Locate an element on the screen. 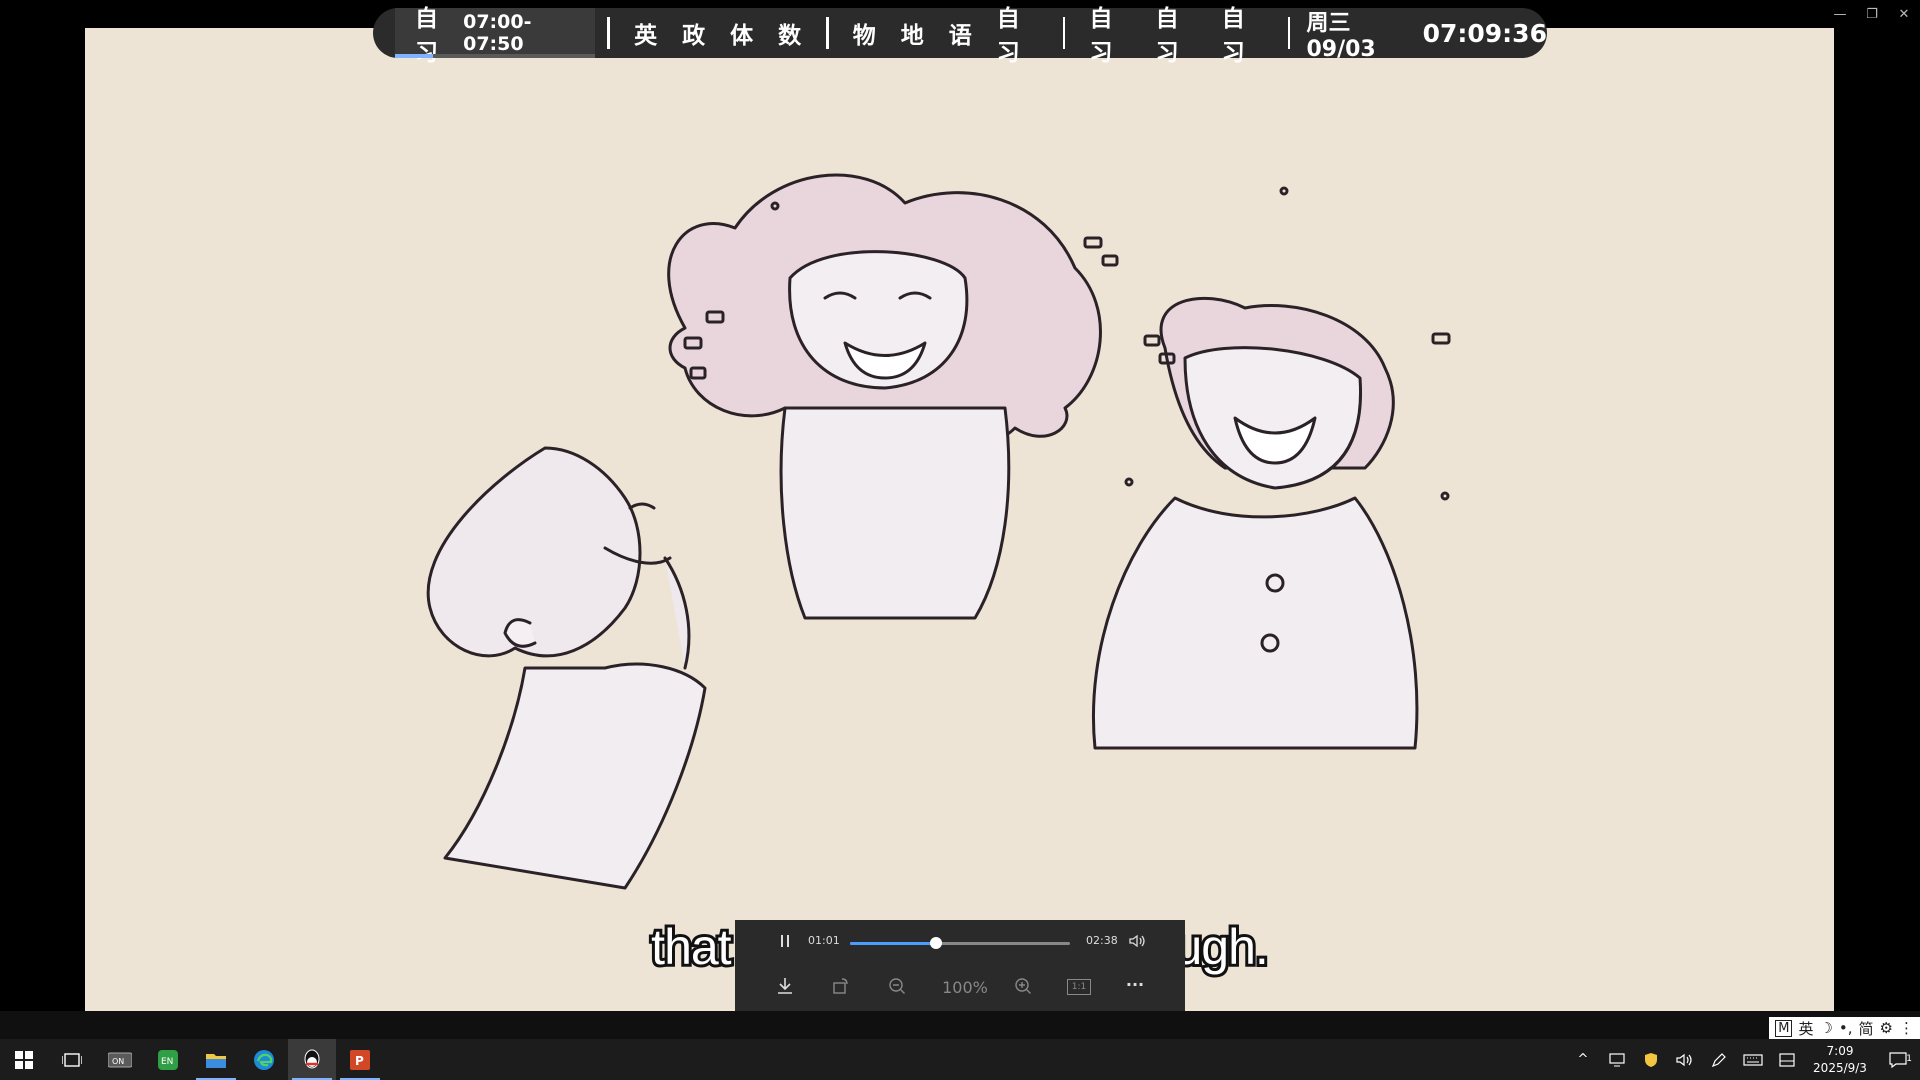 This screenshot has height=1080, width=1920. ime-language: 英 is located at coordinates (1805, 1028).